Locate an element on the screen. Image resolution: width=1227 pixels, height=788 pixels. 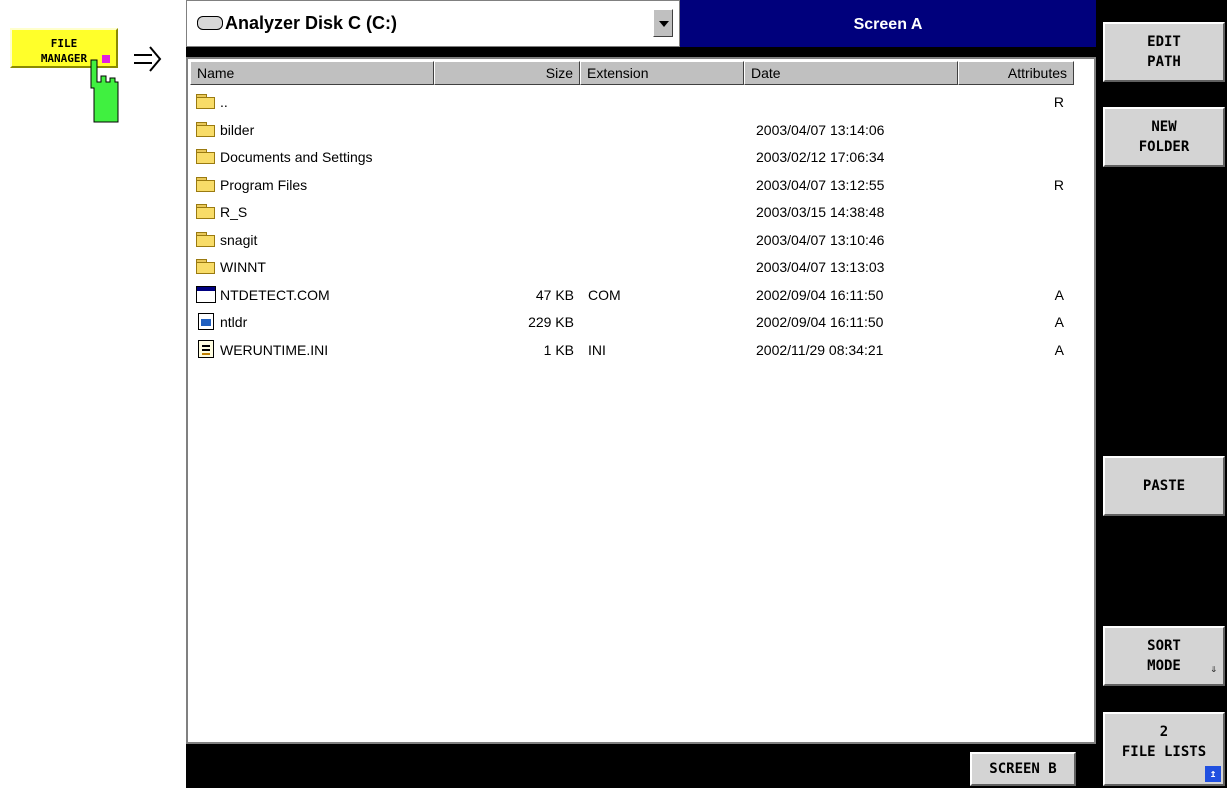
arrow-right-icon is located at coordinates (148, 59).